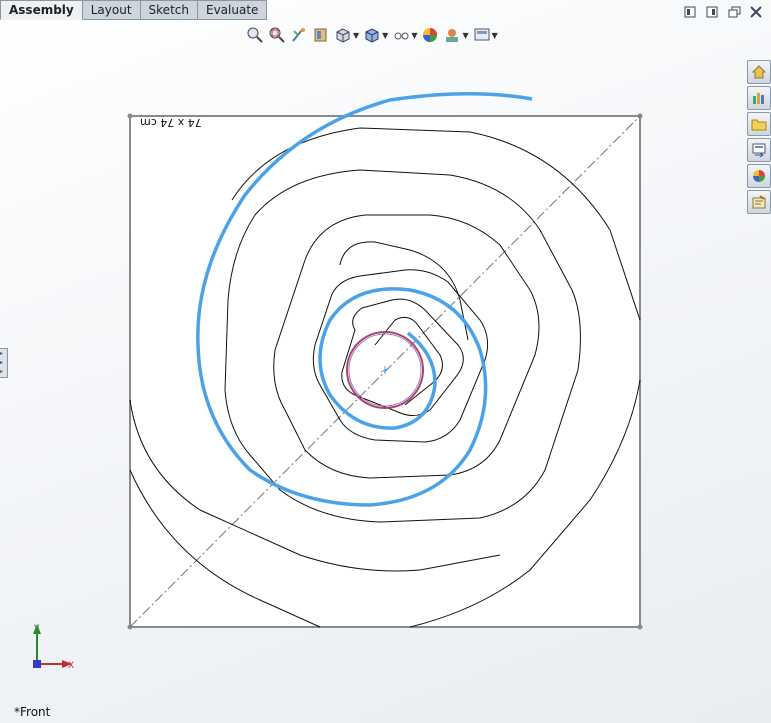 Image resolution: width=771 pixels, height=723 pixels. Describe the element at coordinates (32, 712) in the screenshot. I see `view-orientation-label: *Front` at that location.